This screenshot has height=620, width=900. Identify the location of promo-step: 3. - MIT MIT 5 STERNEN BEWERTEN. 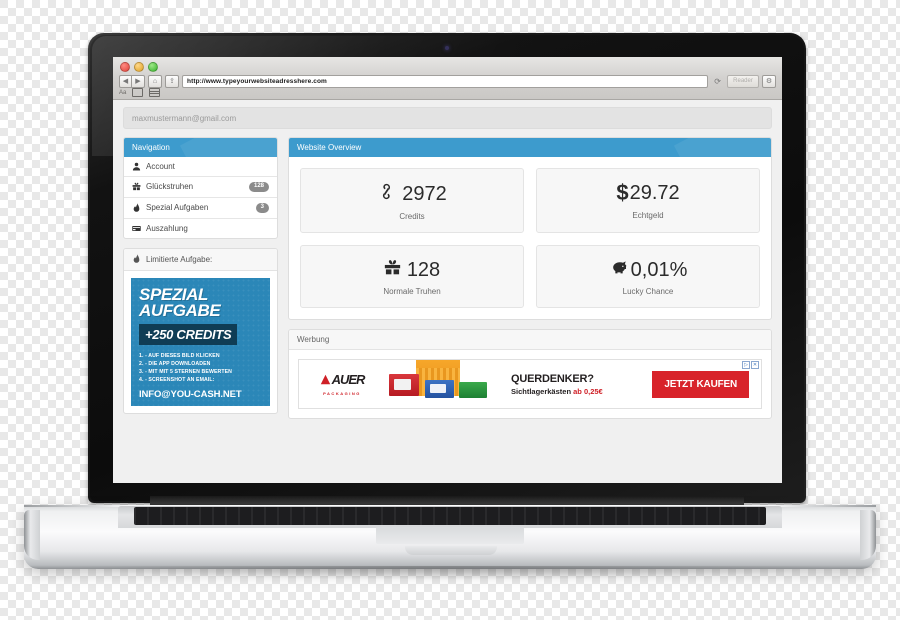
(186, 372).